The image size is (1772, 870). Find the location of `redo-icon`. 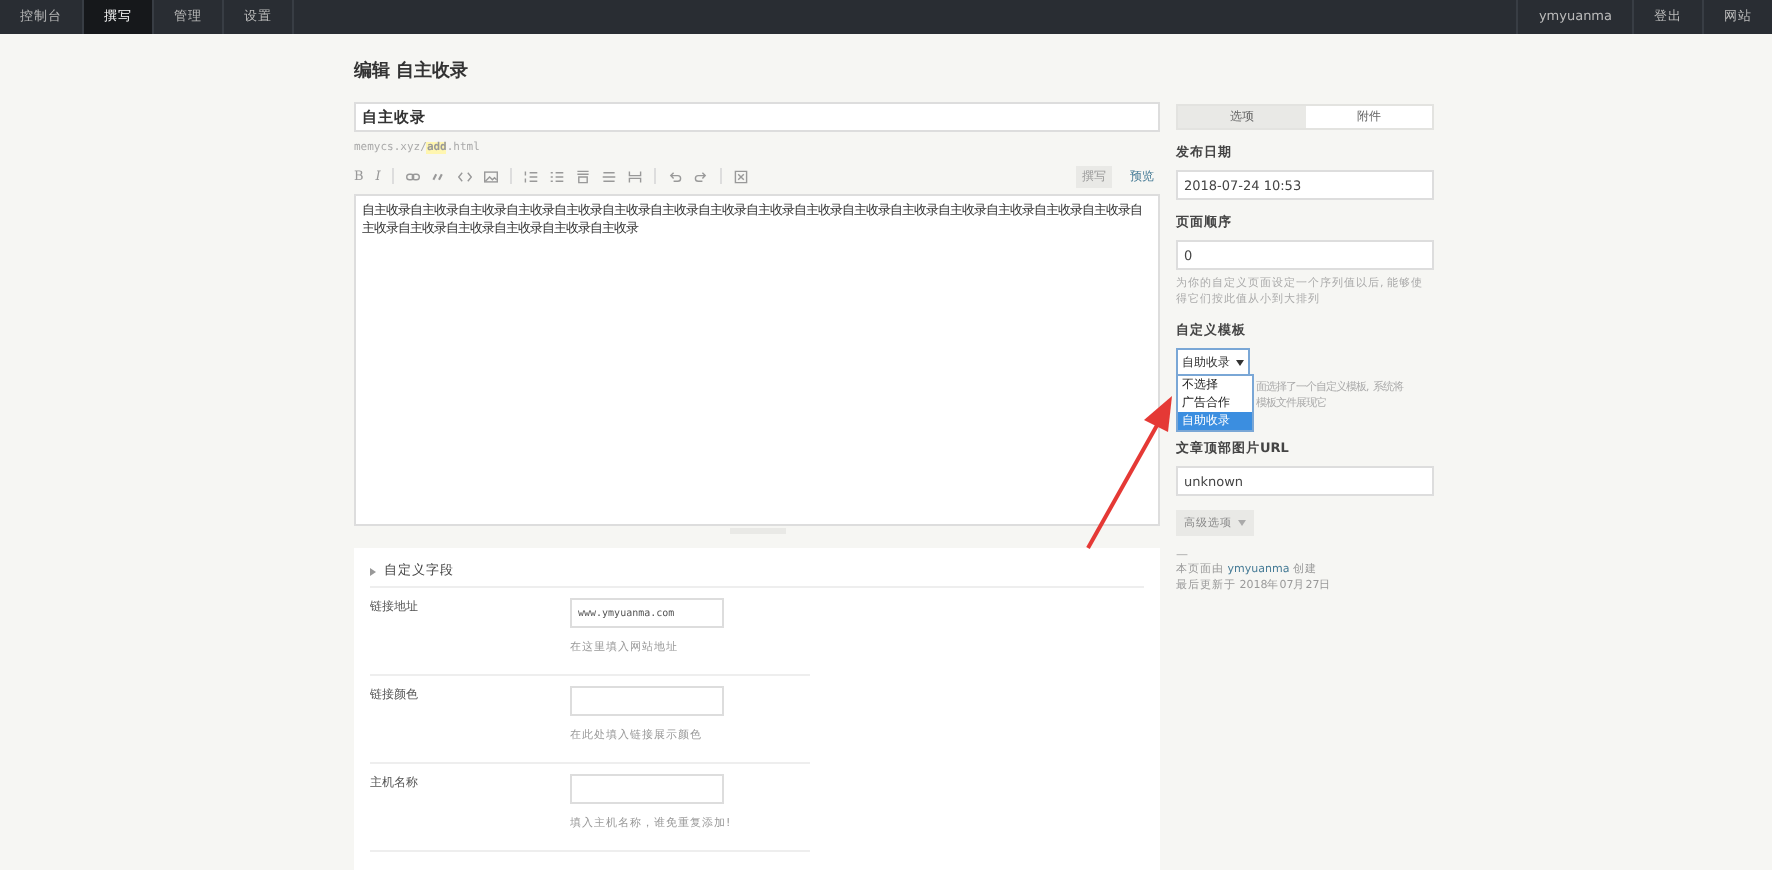

redo-icon is located at coordinates (701, 176).